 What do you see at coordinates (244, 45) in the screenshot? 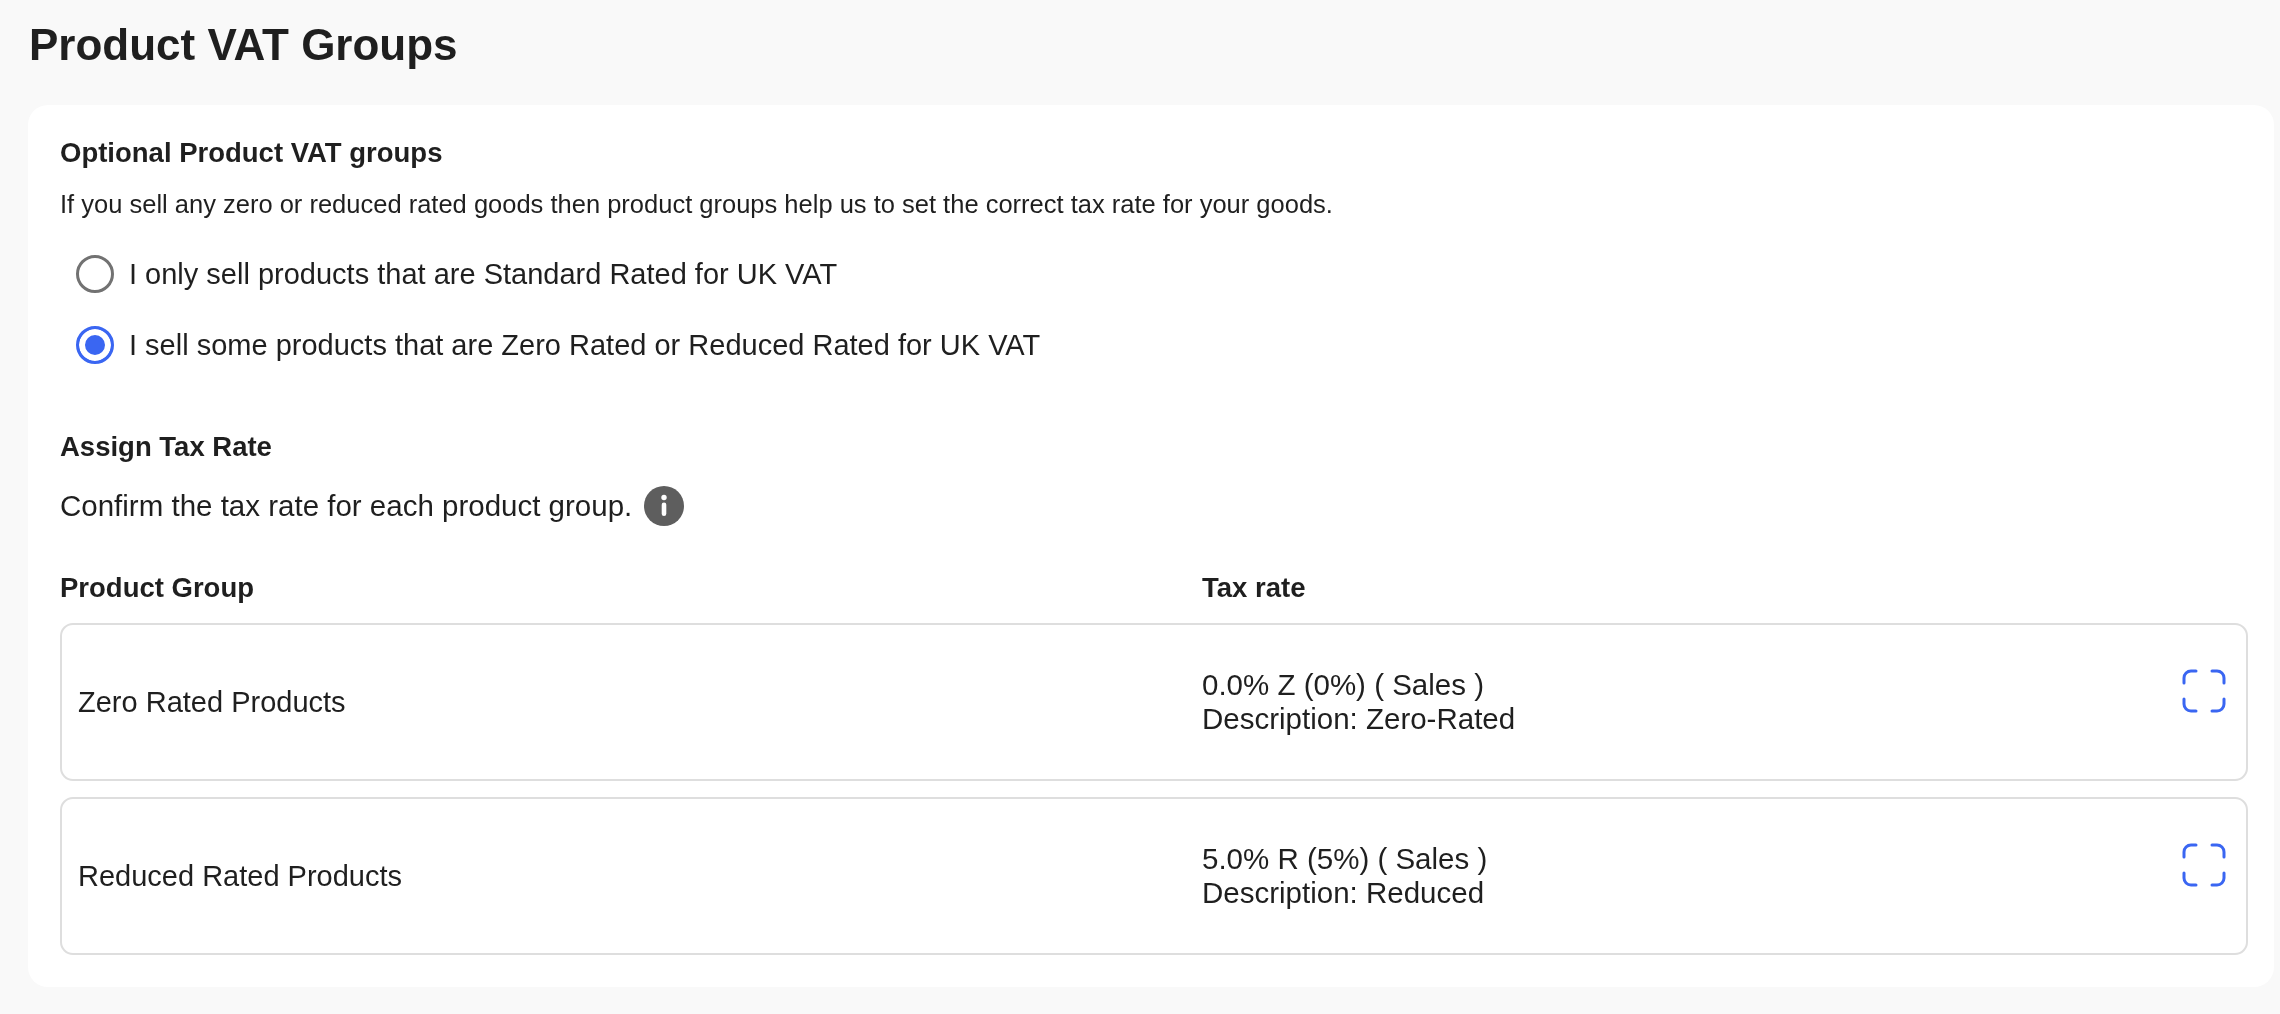
I see `page-title: Product VAT Groups` at bounding box center [244, 45].